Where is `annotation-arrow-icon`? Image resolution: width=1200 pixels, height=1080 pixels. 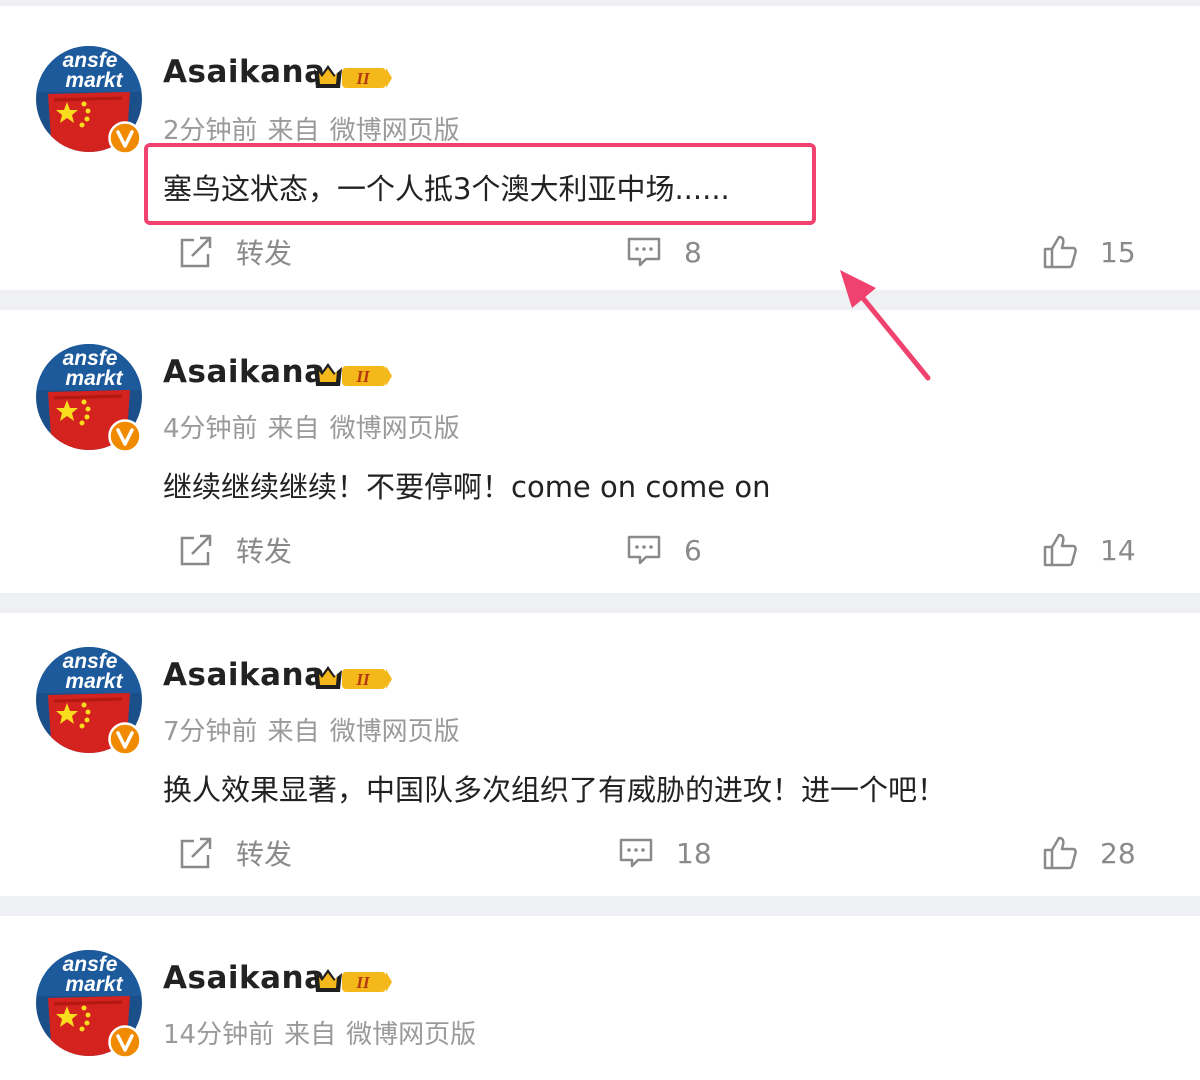 annotation-arrow-icon is located at coordinates (885, 325).